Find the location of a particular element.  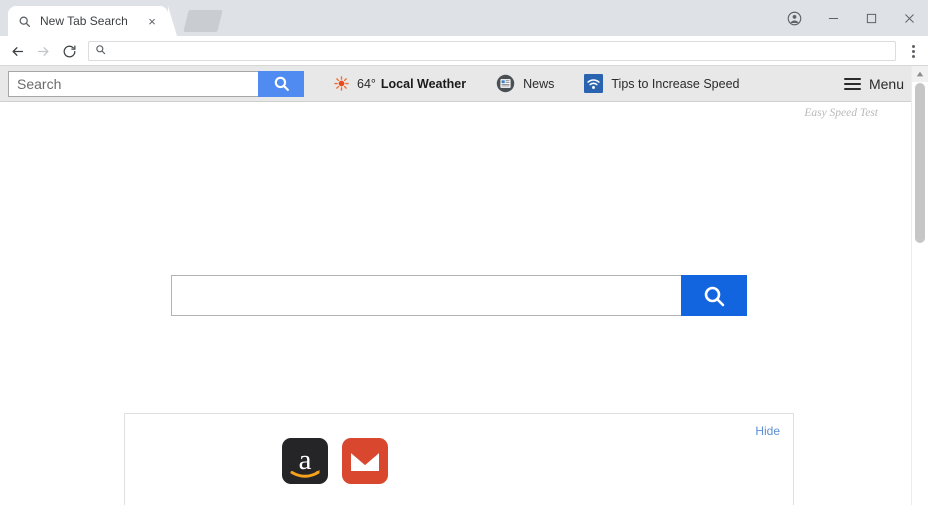

toolbar-item-tips-to-increase-speed: Tips to Increase Speed is located at coordinates (661, 83).